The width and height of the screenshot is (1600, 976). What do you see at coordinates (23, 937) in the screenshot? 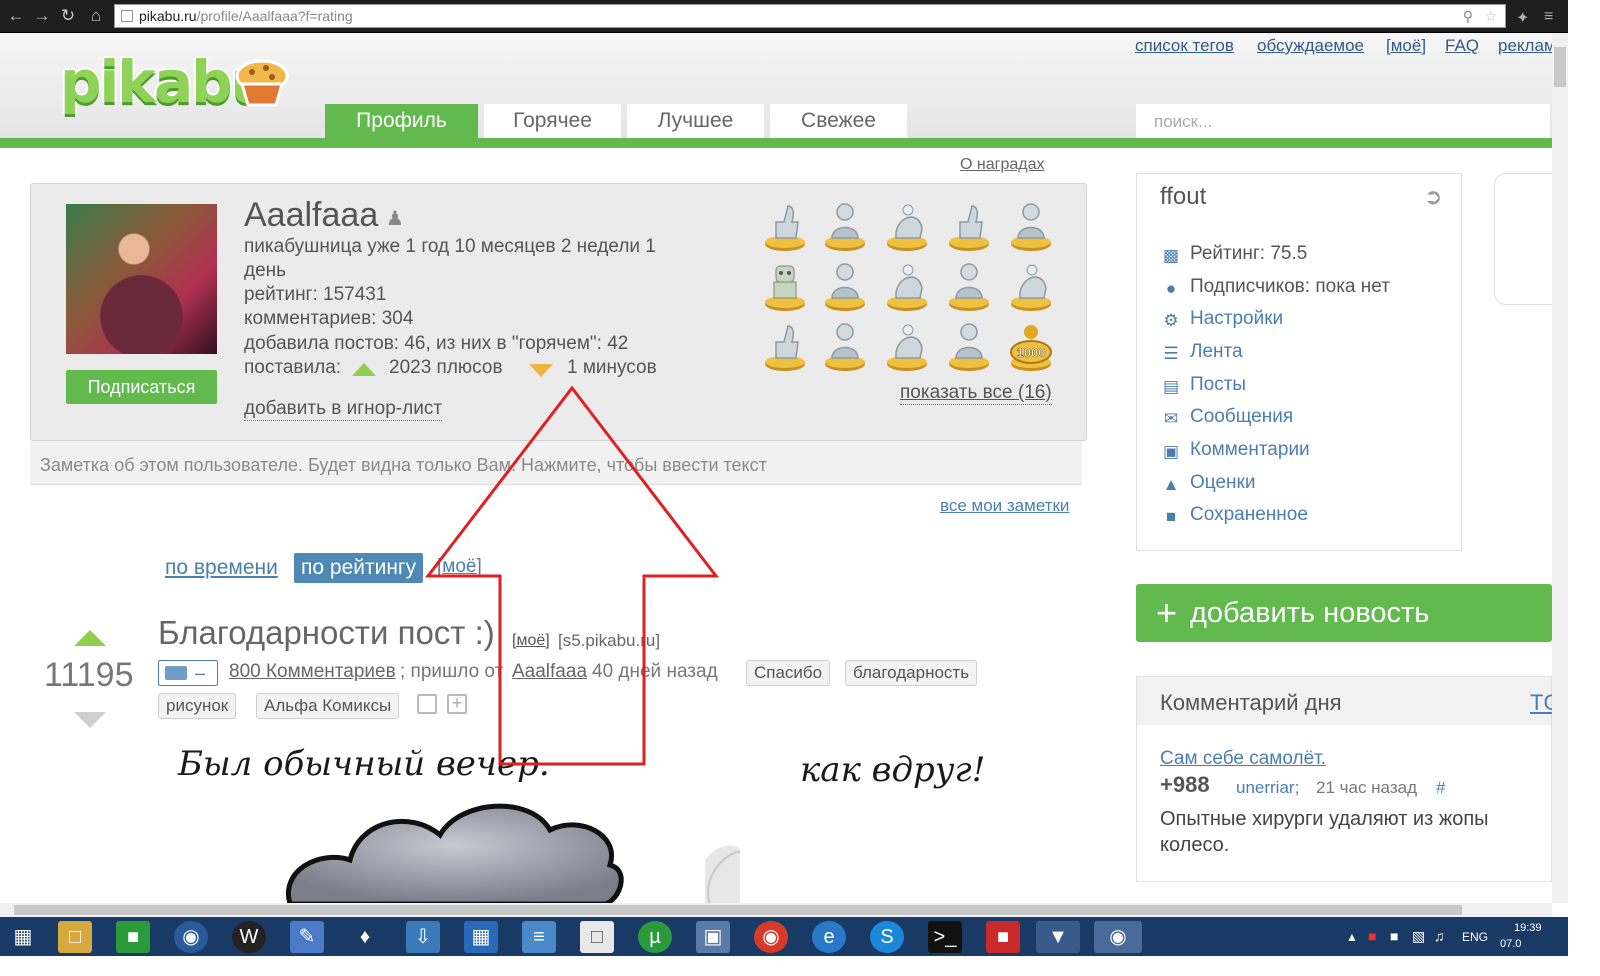
I see `windows-start-icon: ▦` at bounding box center [23, 937].